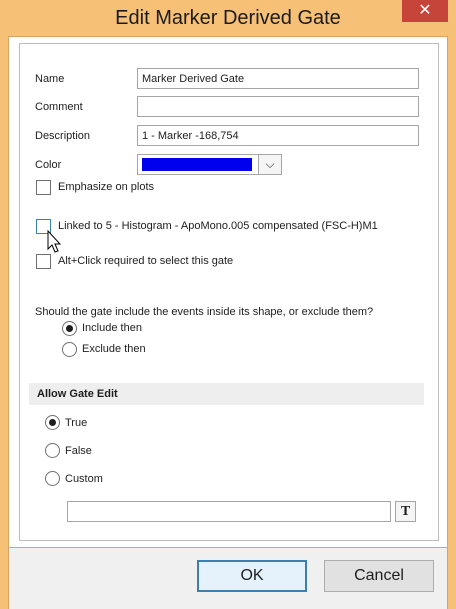  What do you see at coordinates (48, 165) in the screenshot?
I see `color-label: Color` at bounding box center [48, 165].